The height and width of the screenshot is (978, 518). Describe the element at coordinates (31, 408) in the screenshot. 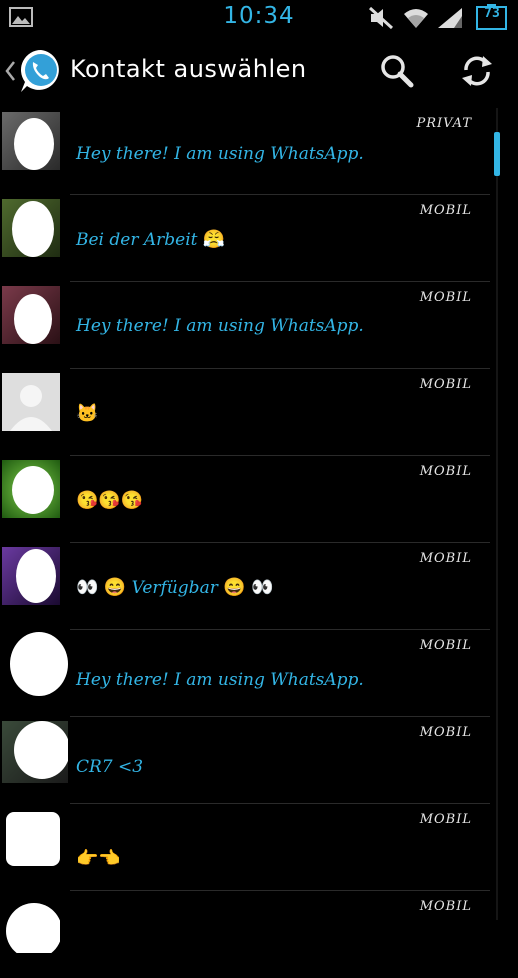

I see `default-avatar-icon` at that location.